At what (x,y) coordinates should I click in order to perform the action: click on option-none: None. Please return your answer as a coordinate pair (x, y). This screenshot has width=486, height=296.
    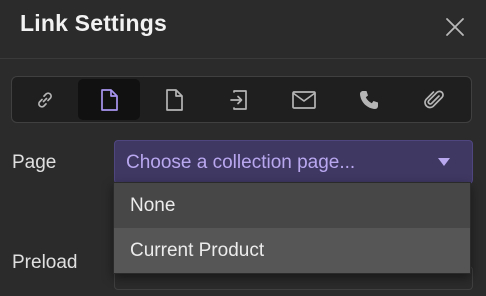
    Looking at the image, I should click on (292, 205).